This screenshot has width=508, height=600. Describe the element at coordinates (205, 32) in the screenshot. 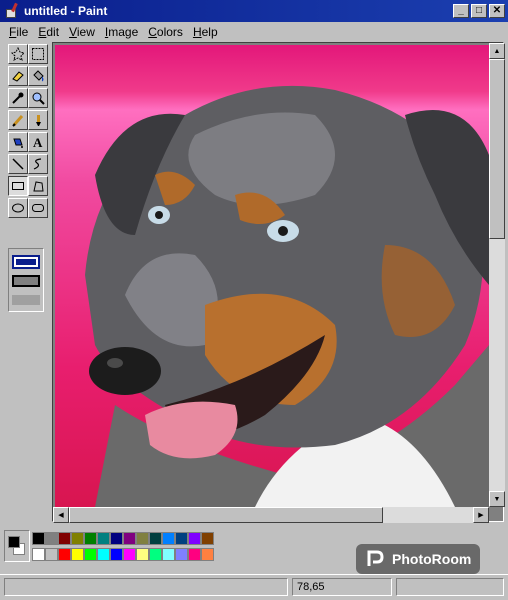

I see `menu-help: Help` at that location.